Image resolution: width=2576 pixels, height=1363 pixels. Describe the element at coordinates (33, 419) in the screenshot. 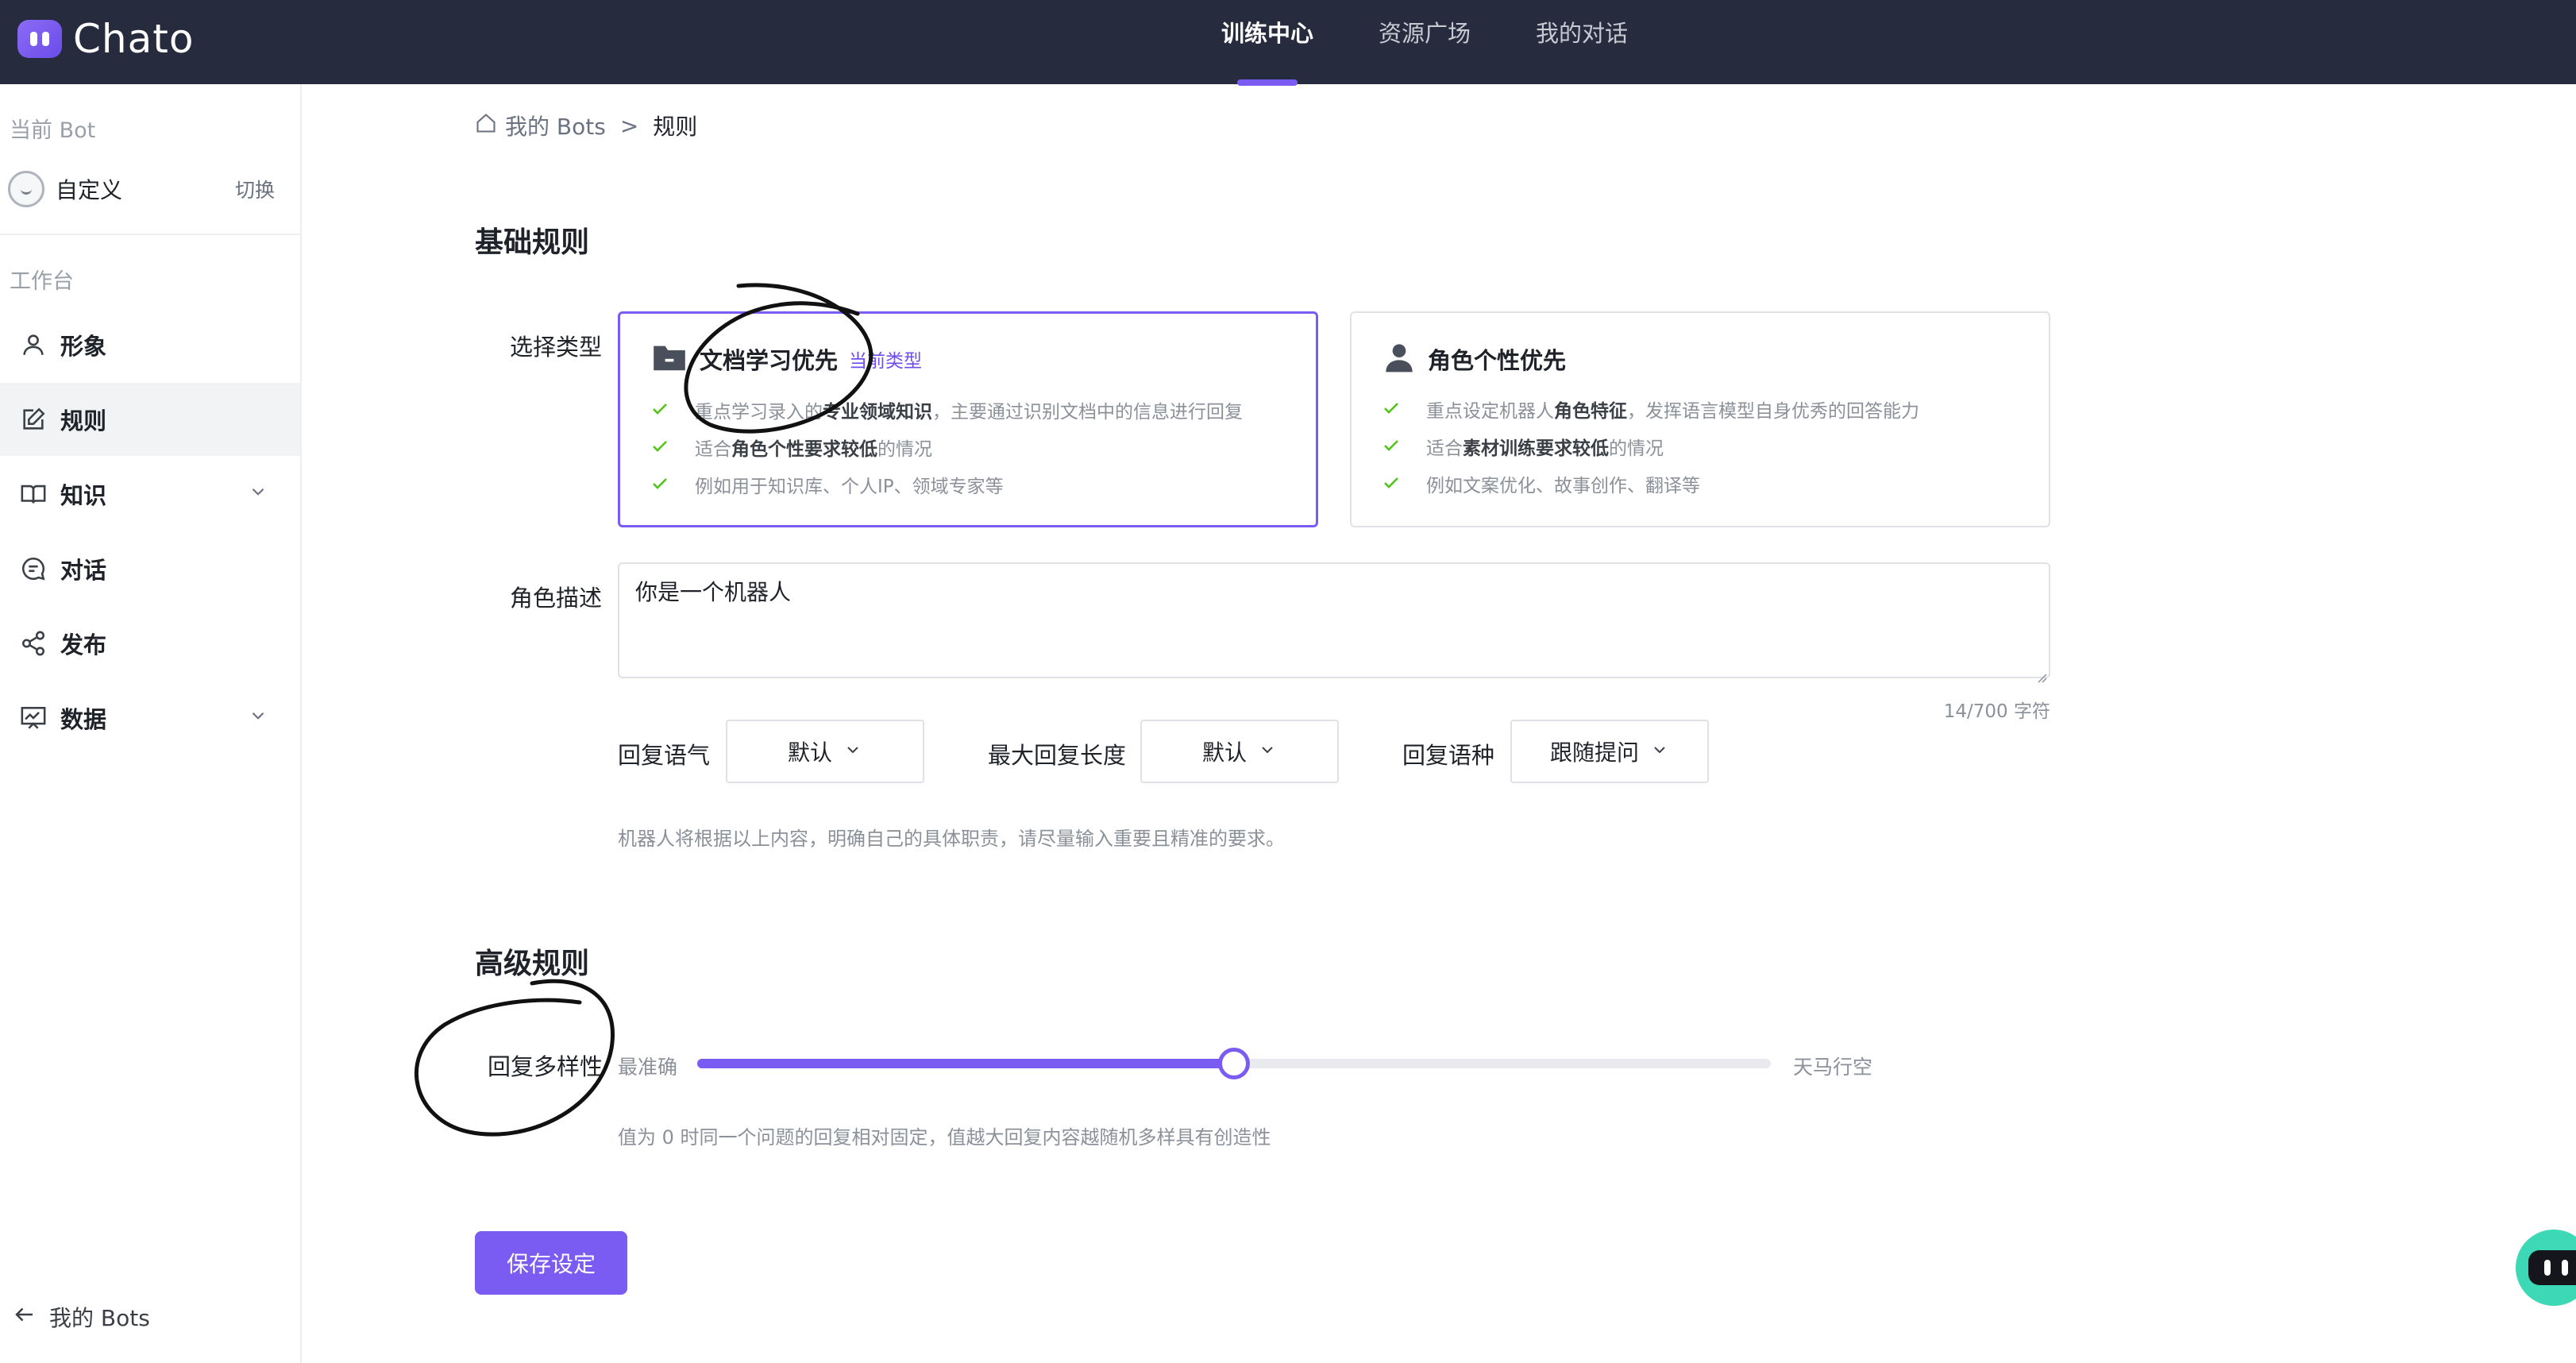

I see `edit-icon` at that location.